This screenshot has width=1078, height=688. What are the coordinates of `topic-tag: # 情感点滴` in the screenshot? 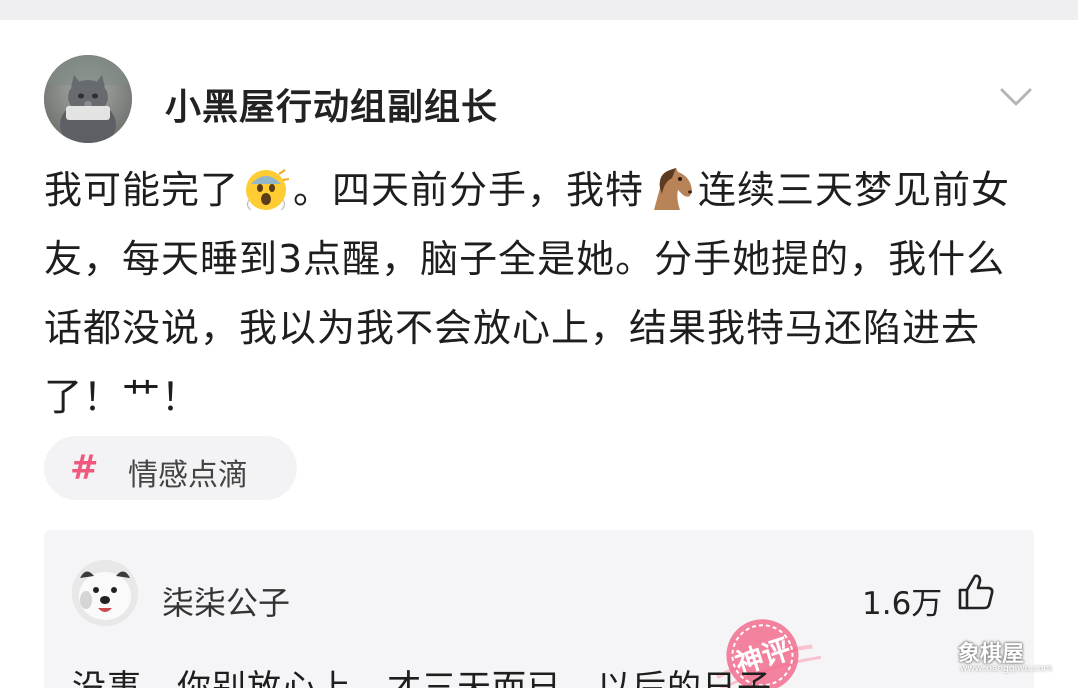 It's located at (170, 468).